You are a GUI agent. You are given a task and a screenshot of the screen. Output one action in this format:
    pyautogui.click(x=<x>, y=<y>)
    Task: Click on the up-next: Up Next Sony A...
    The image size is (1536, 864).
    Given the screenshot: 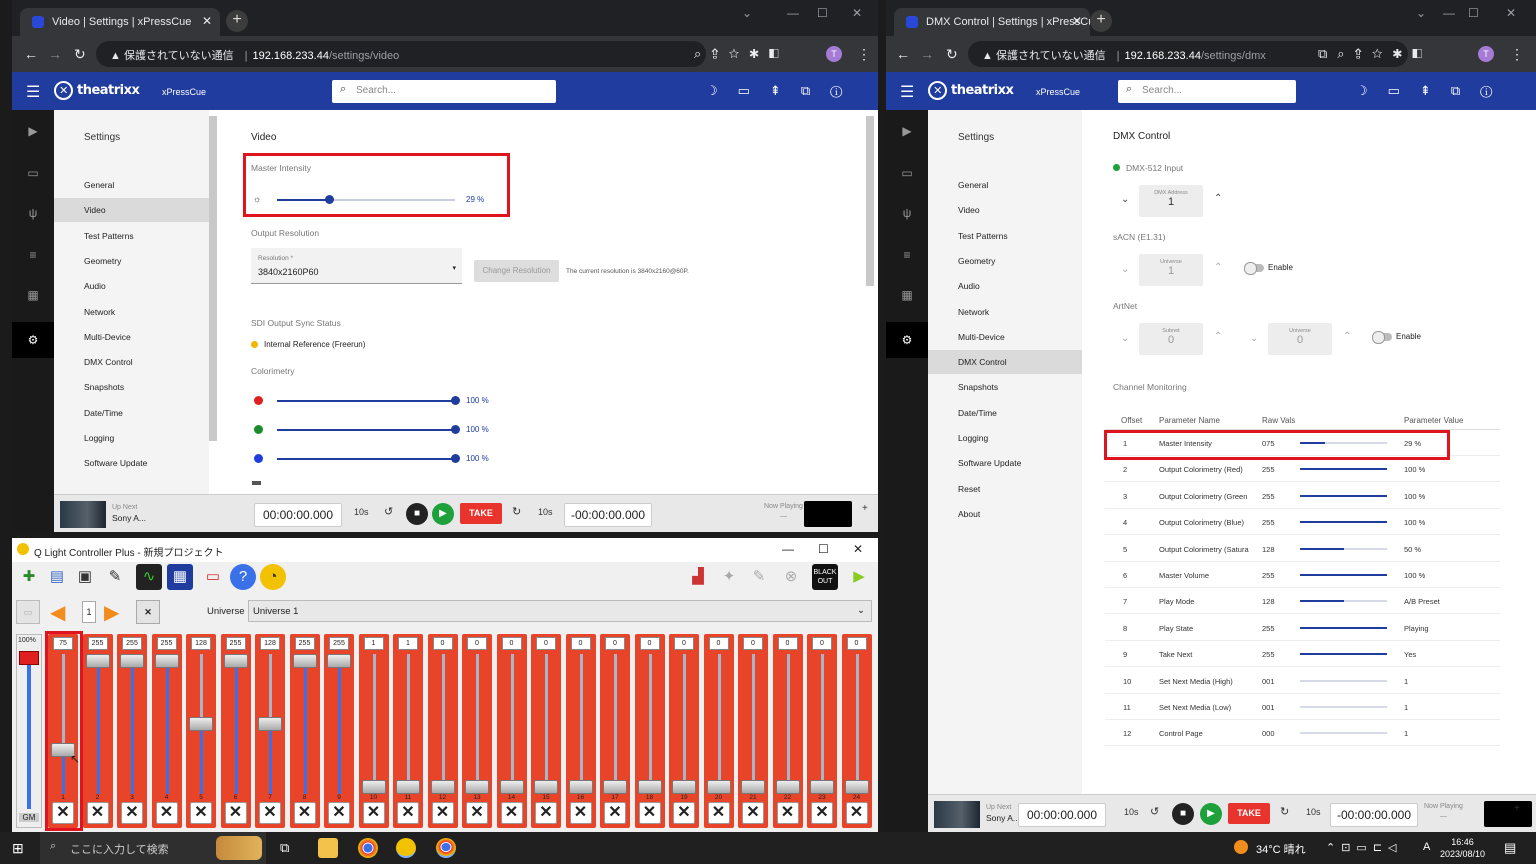 What is the action you would take?
    pyautogui.click(x=129, y=513)
    